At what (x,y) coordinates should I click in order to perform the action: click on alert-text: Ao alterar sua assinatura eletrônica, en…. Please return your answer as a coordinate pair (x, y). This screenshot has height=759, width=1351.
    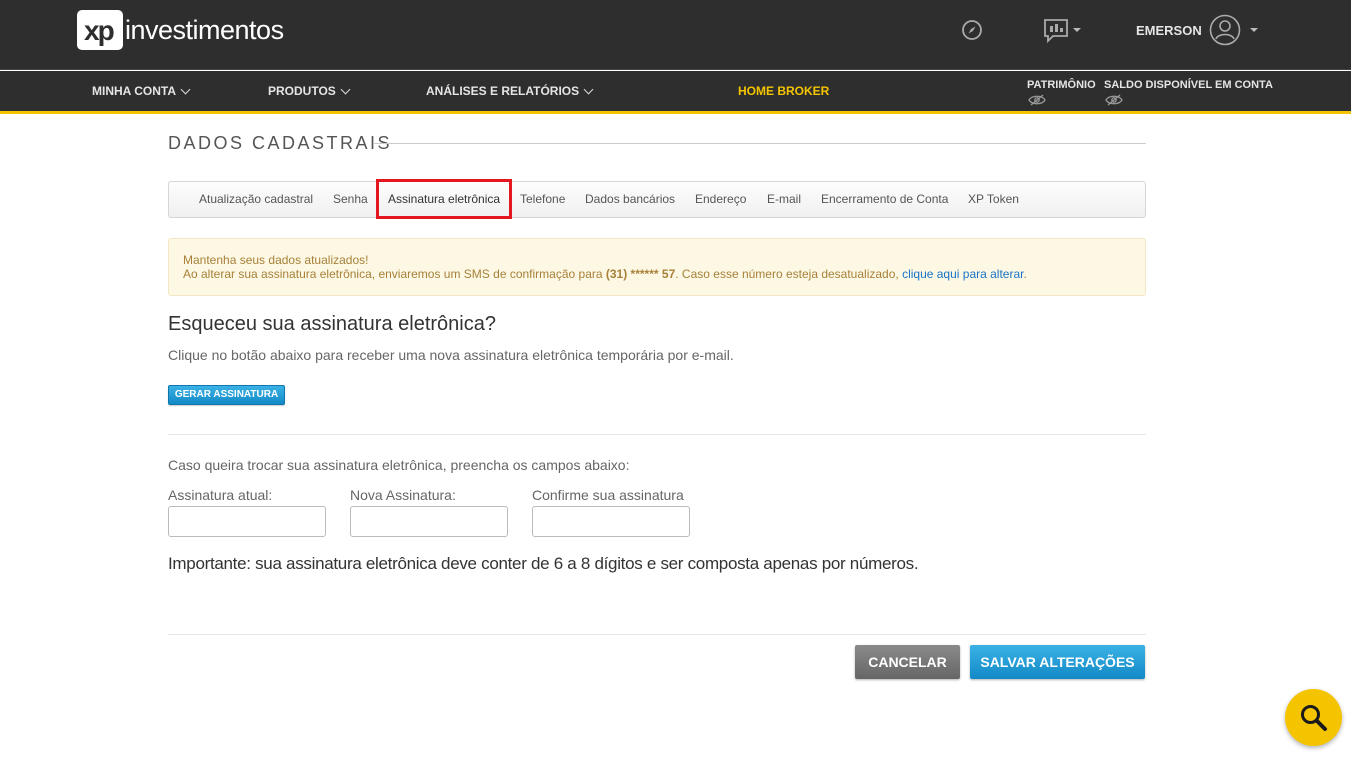
    Looking at the image, I should click on (394, 274).